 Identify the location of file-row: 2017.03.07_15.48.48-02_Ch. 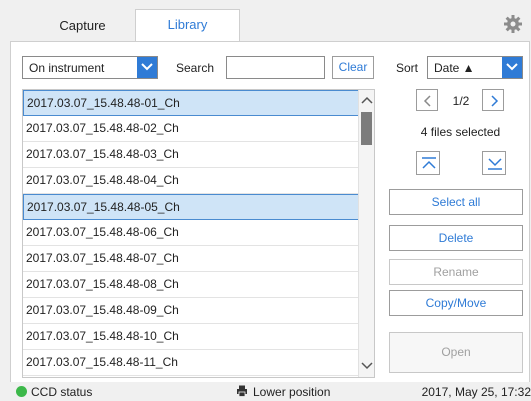
(191, 129).